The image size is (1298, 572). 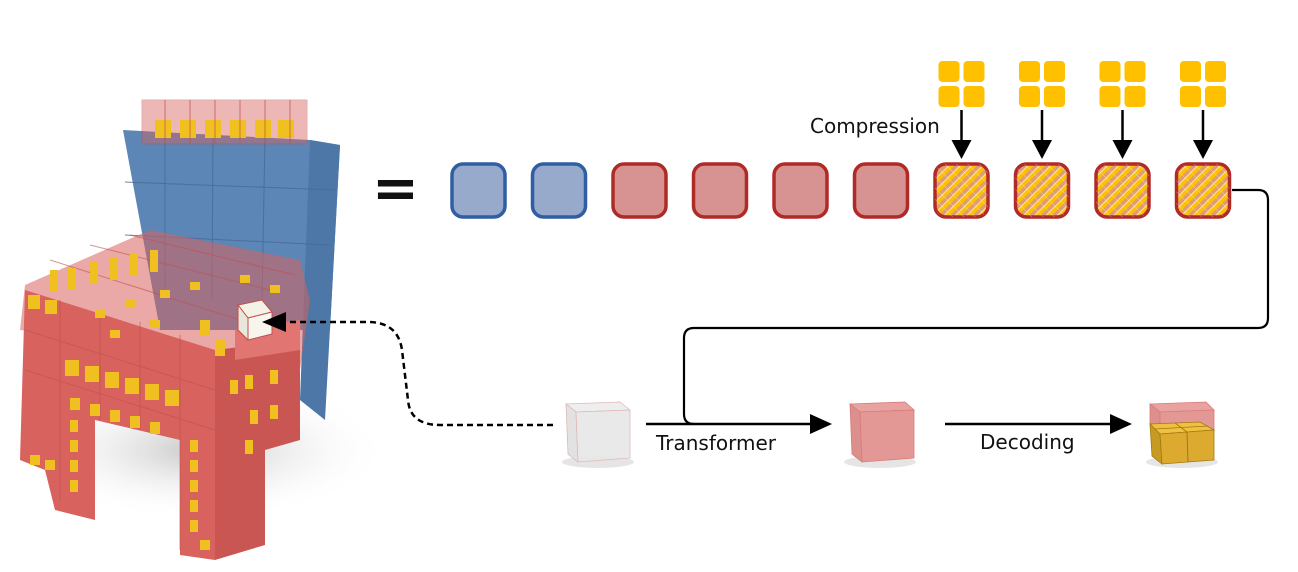 What do you see at coordinates (1027, 442) in the screenshot?
I see `decoding-label: Decoding` at bounding box center [1027, 442].